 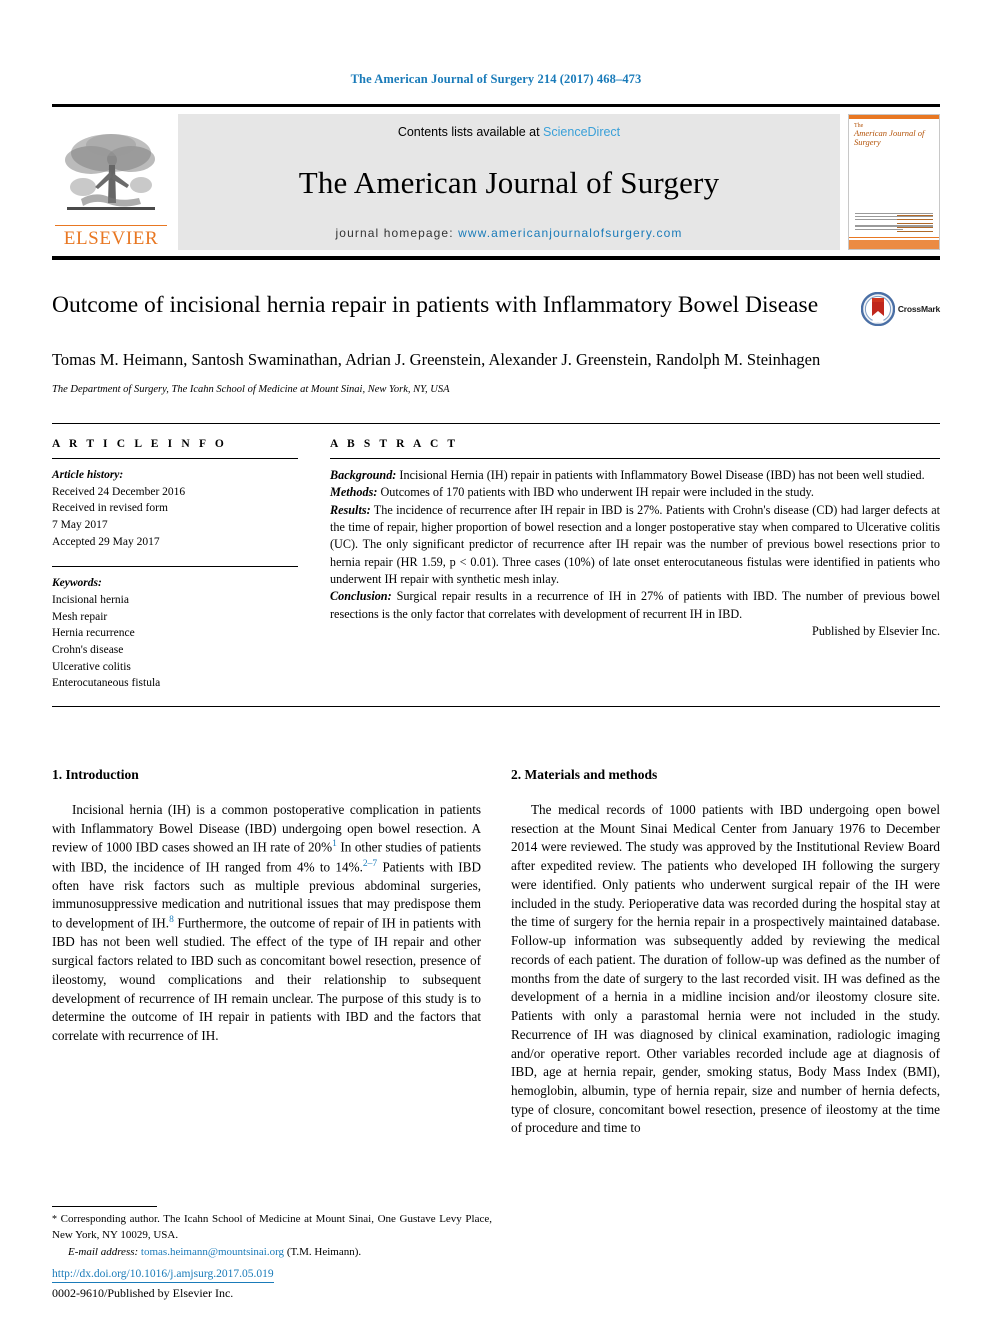 I want to click on history-line: Received in revised form, so click(x=110, y=508).